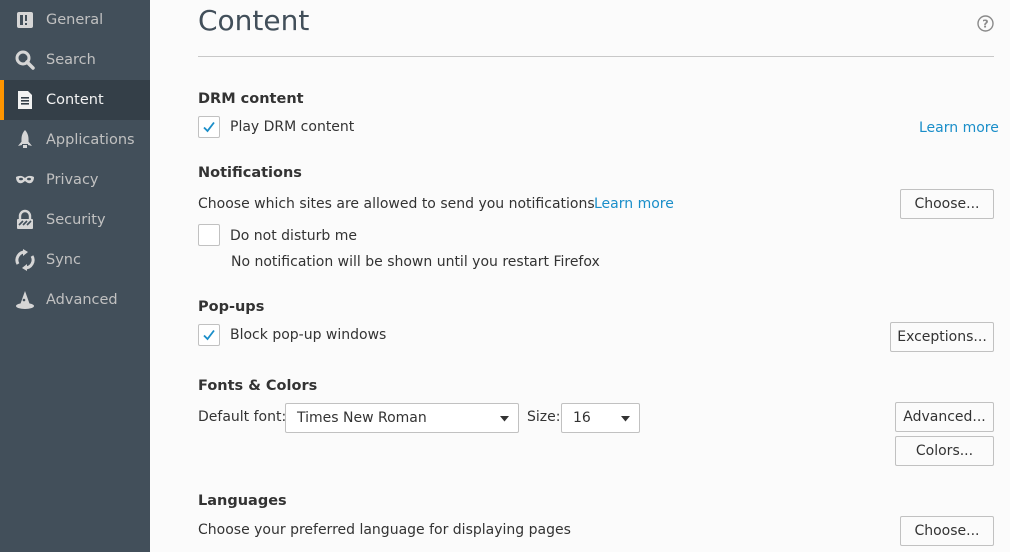  I want to click on sidebar-item-label: Sync, so click(63, 260).